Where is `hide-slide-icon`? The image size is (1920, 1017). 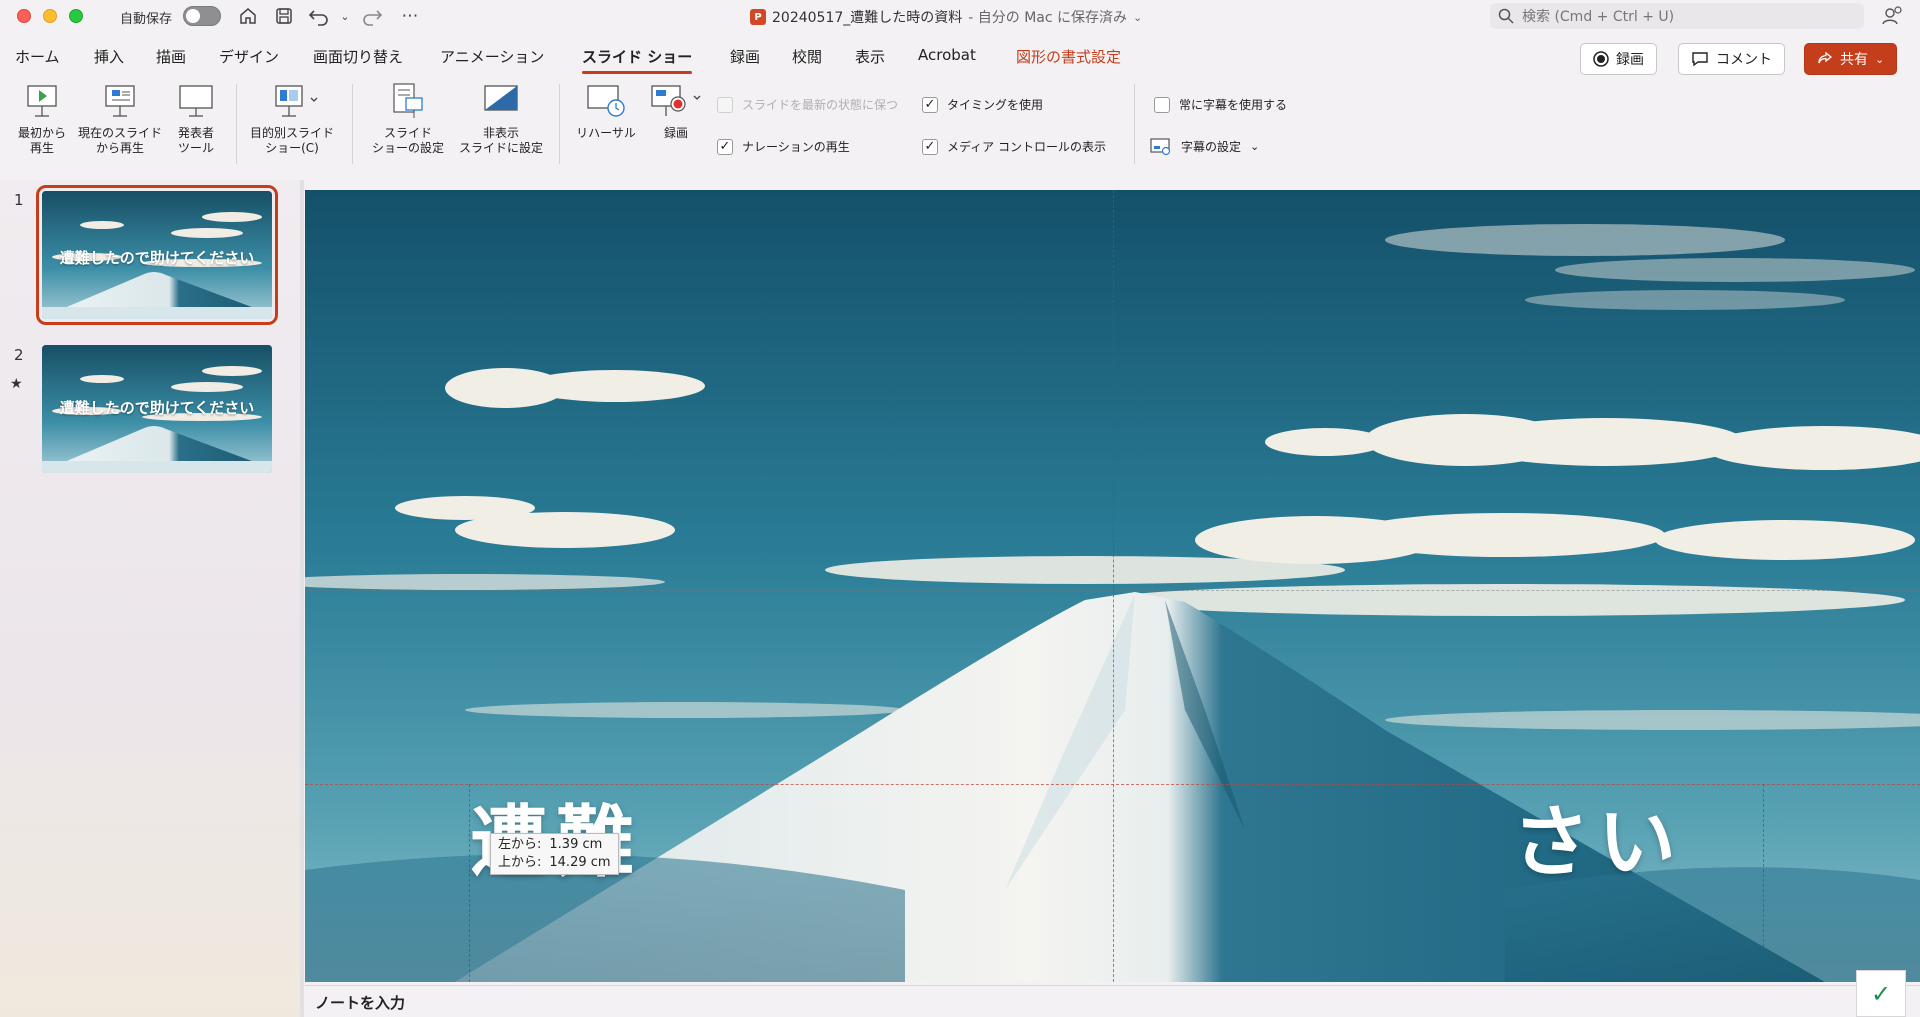 hide-slide-icon is located at coordinates (501, 98).